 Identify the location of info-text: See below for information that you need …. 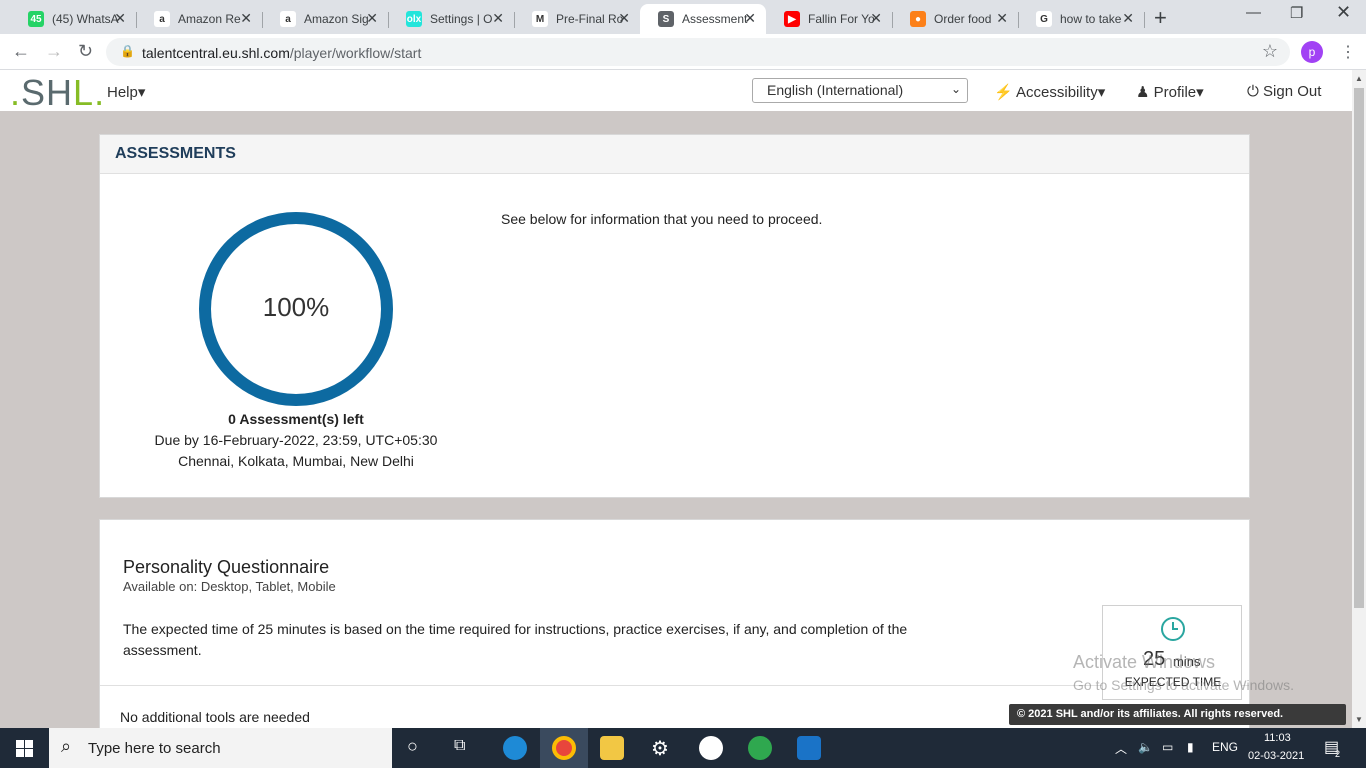
(662, 219).